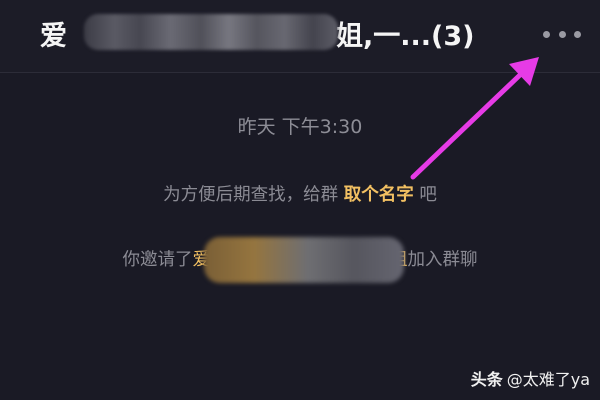  What do you see at coordinates (428, 195) in the screenshot?
I see `naming-prompt-tail: 吧` at bounding box center [428, 195].